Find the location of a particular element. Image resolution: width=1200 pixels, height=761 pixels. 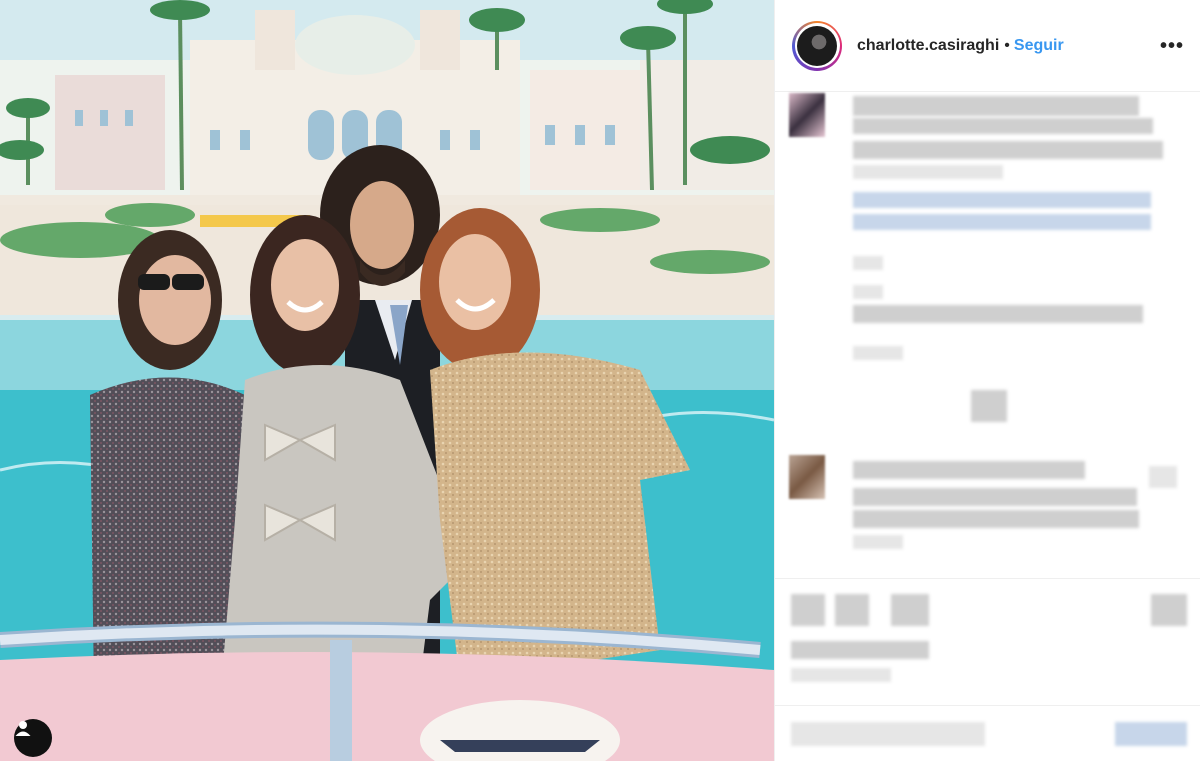

comment-avatar-blurred is located at coordinates (807, 477).